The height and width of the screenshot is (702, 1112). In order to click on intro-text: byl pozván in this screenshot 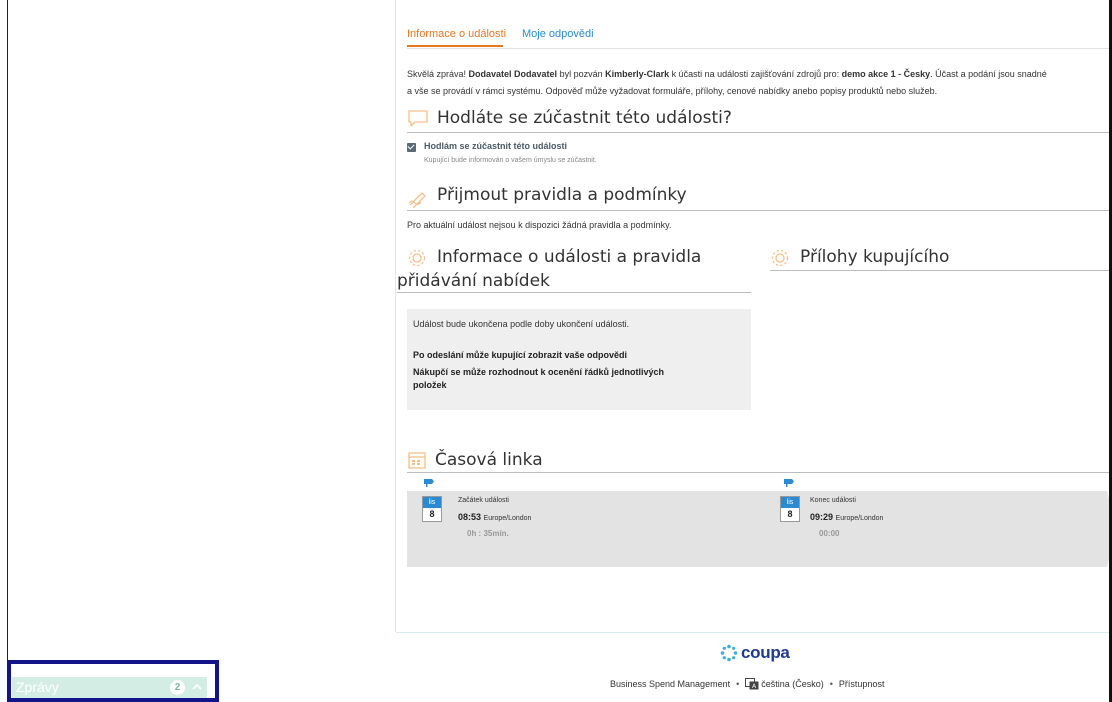, I will do `click(581, 74)`.